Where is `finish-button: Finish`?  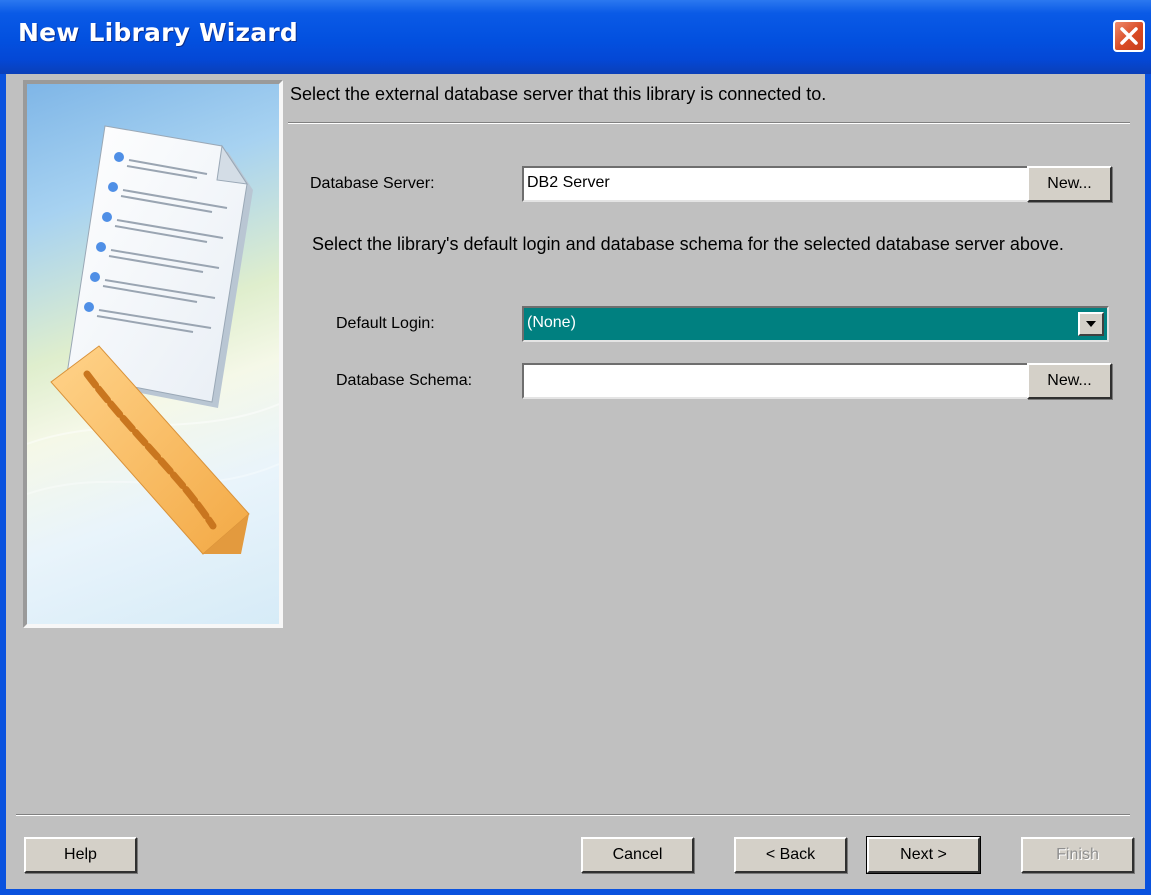 finish-button: Finish is located at coordinates (1077, 855).